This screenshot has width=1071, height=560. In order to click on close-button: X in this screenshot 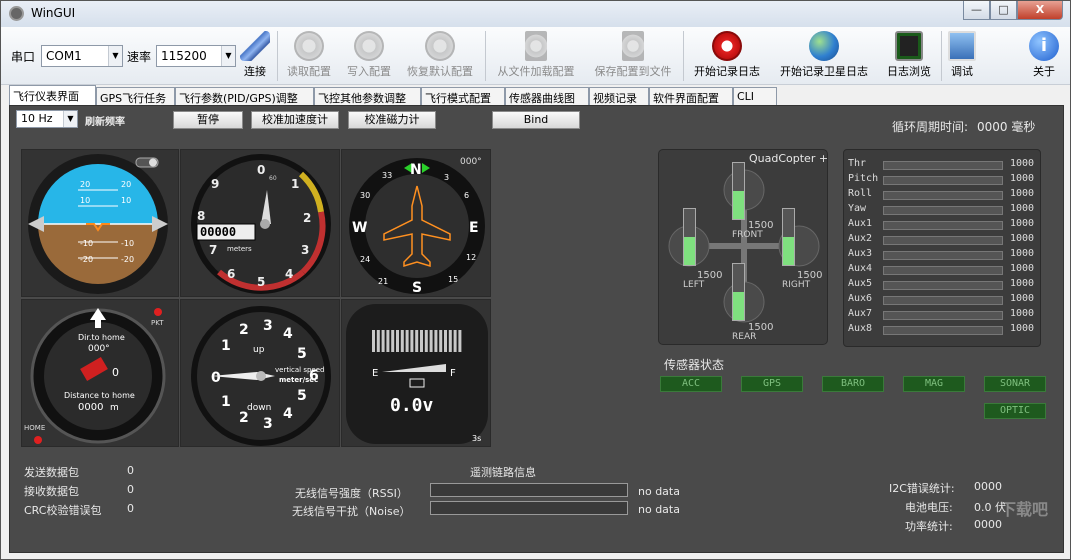, I will do `click(1040, 10)`.